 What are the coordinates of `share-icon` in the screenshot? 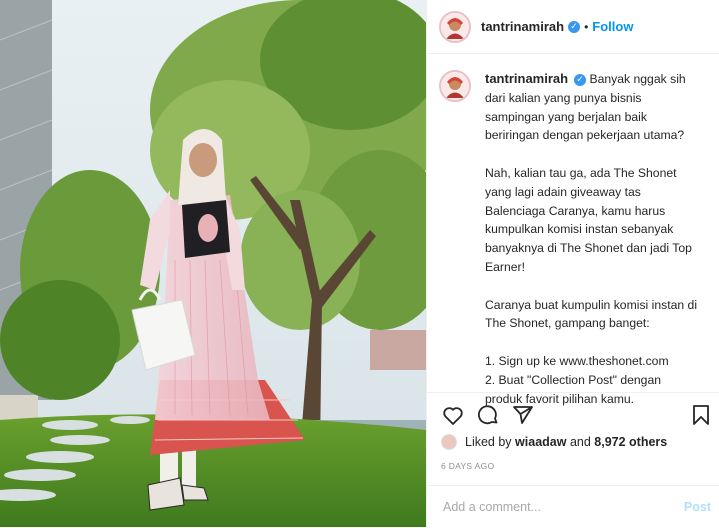 It's located at (523, 415).